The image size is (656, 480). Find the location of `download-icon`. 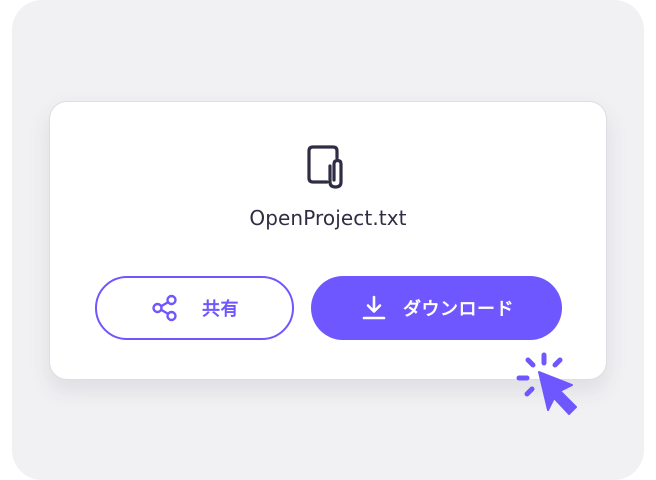

download-icon is located at coordinates (374, 307).